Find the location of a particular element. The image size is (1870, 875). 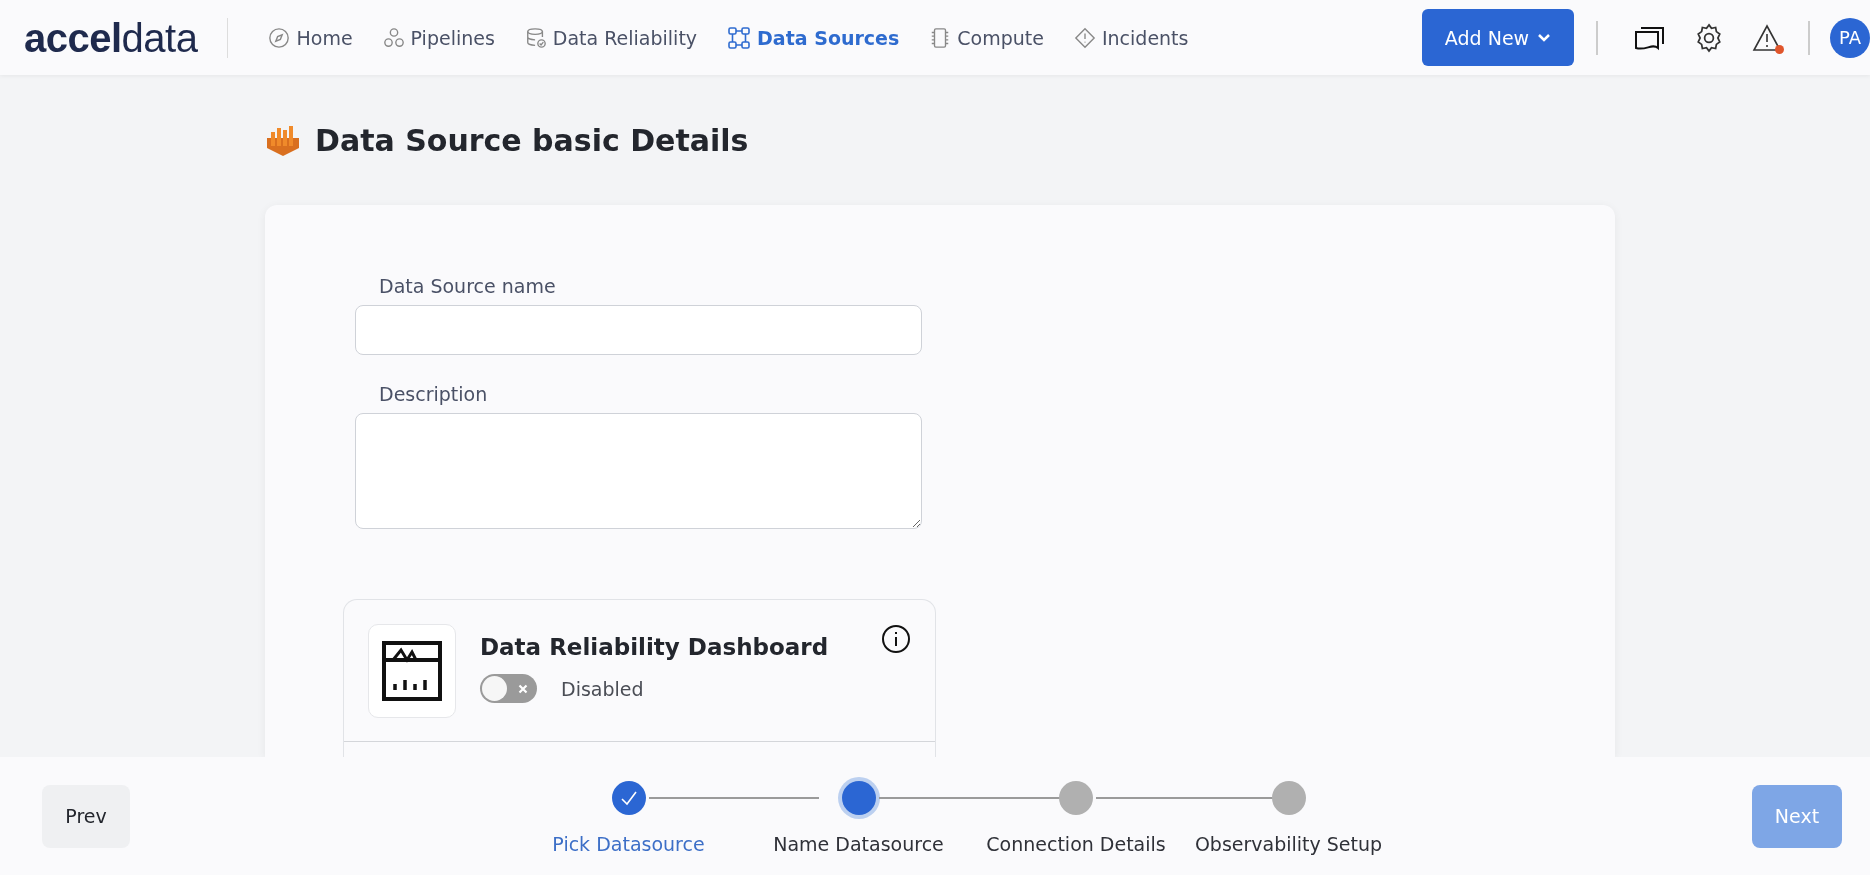

nav-tab: Compute is located at coordinates (986, 37).